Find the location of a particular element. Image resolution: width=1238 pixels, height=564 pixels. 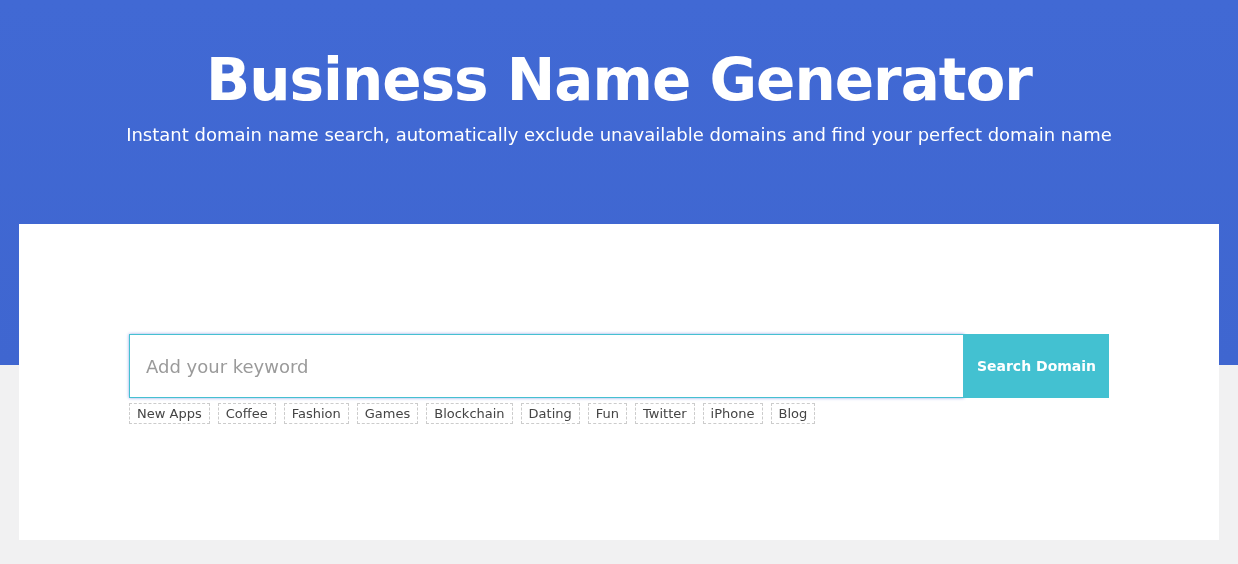

suggestion-tag: Fashion is located at coordinates (316, 413).